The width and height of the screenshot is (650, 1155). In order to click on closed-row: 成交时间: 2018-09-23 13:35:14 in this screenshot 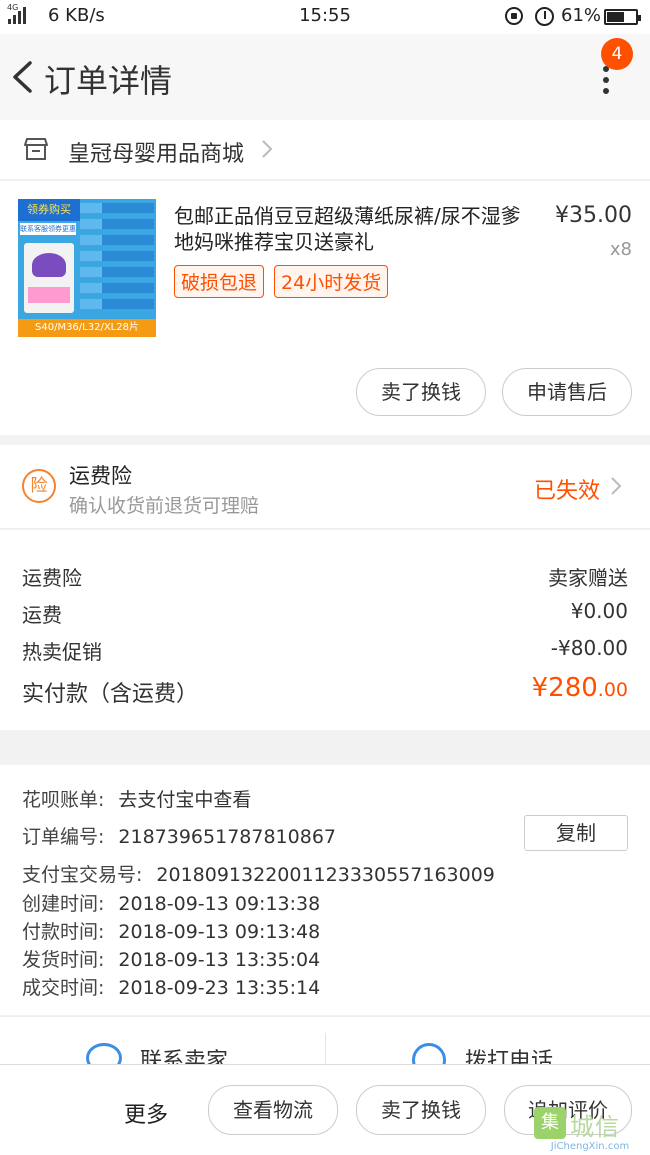, I will do `click(171, 986)`.